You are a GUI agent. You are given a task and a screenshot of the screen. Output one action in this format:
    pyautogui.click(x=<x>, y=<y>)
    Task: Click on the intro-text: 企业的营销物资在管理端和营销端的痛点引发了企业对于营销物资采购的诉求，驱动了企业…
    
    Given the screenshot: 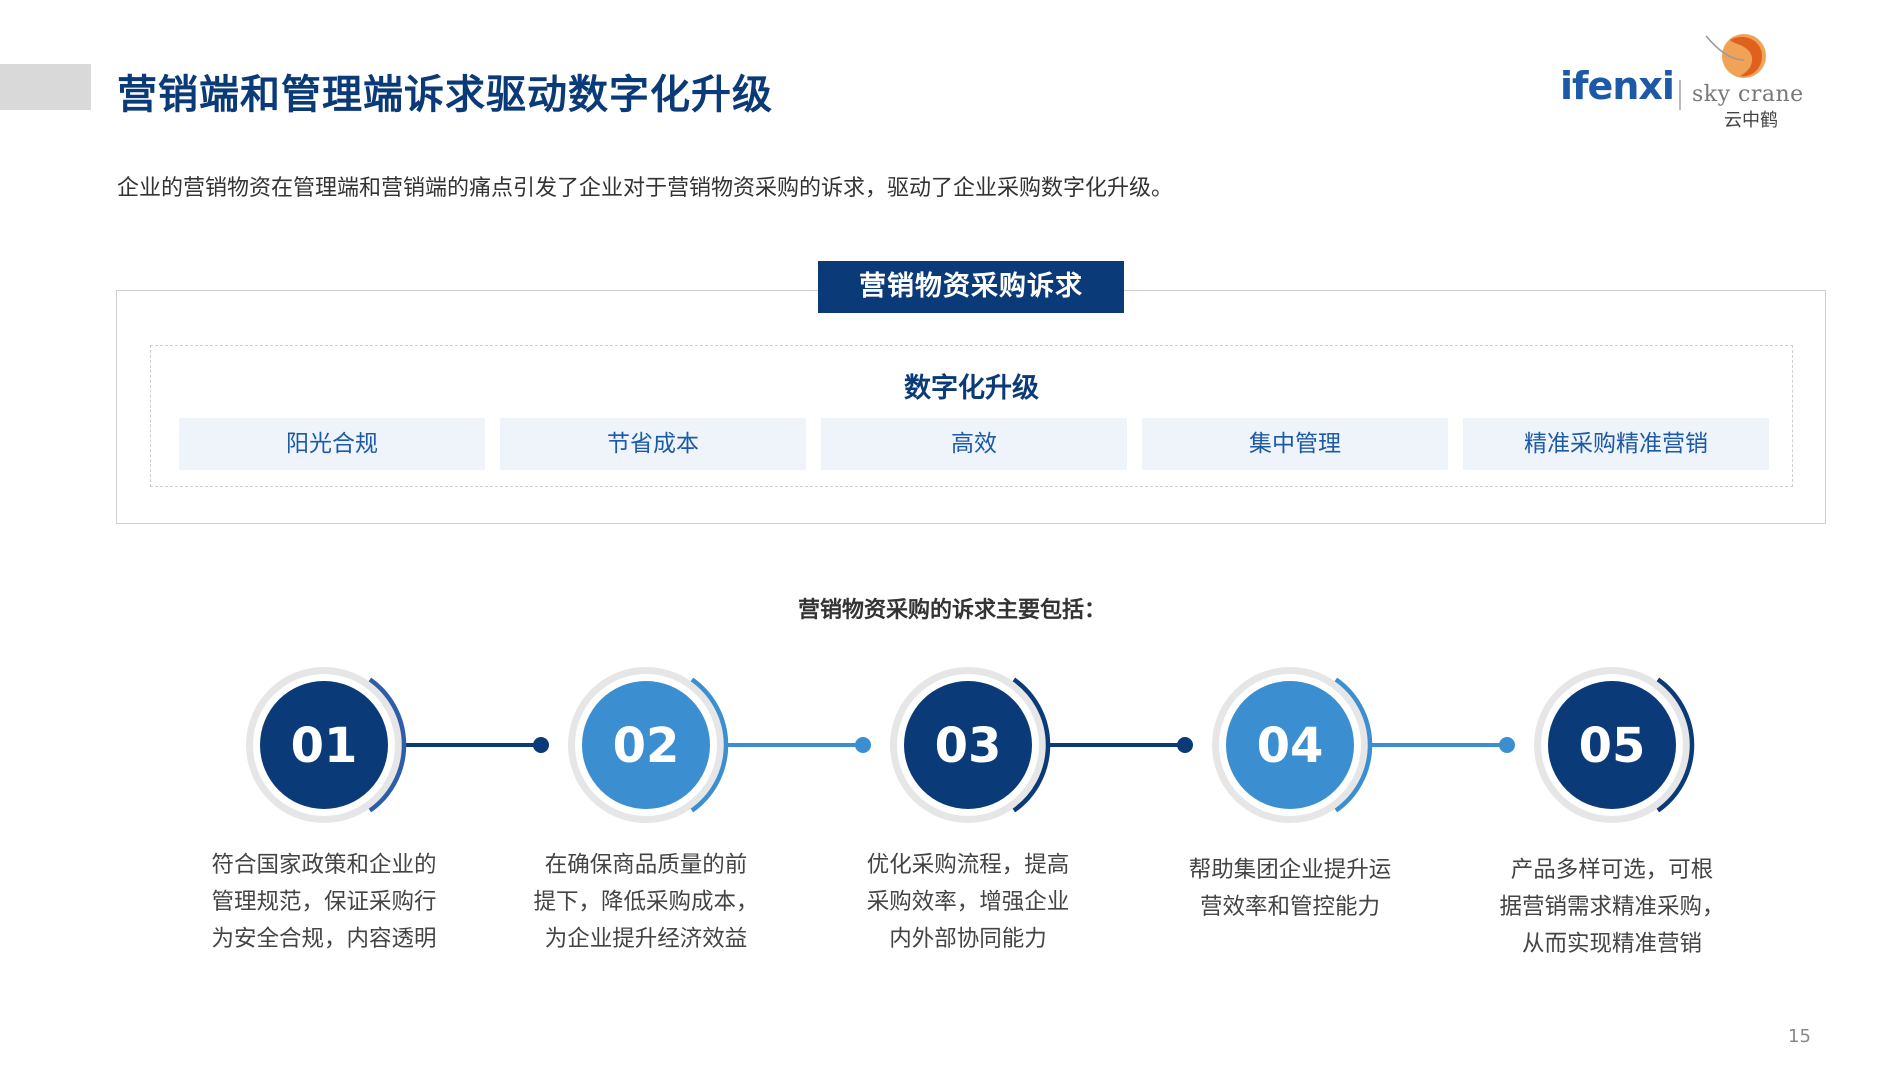 What is the action you would take?
    pyautogui.click(x=645, y=188)
    